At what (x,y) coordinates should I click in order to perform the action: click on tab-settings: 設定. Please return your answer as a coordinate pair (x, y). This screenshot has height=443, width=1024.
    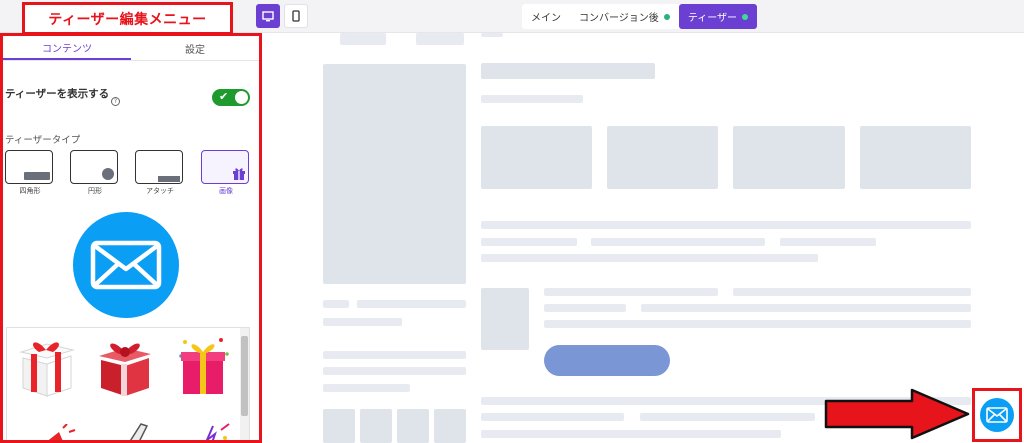
    Looking at the image, I should click on (195, 48).